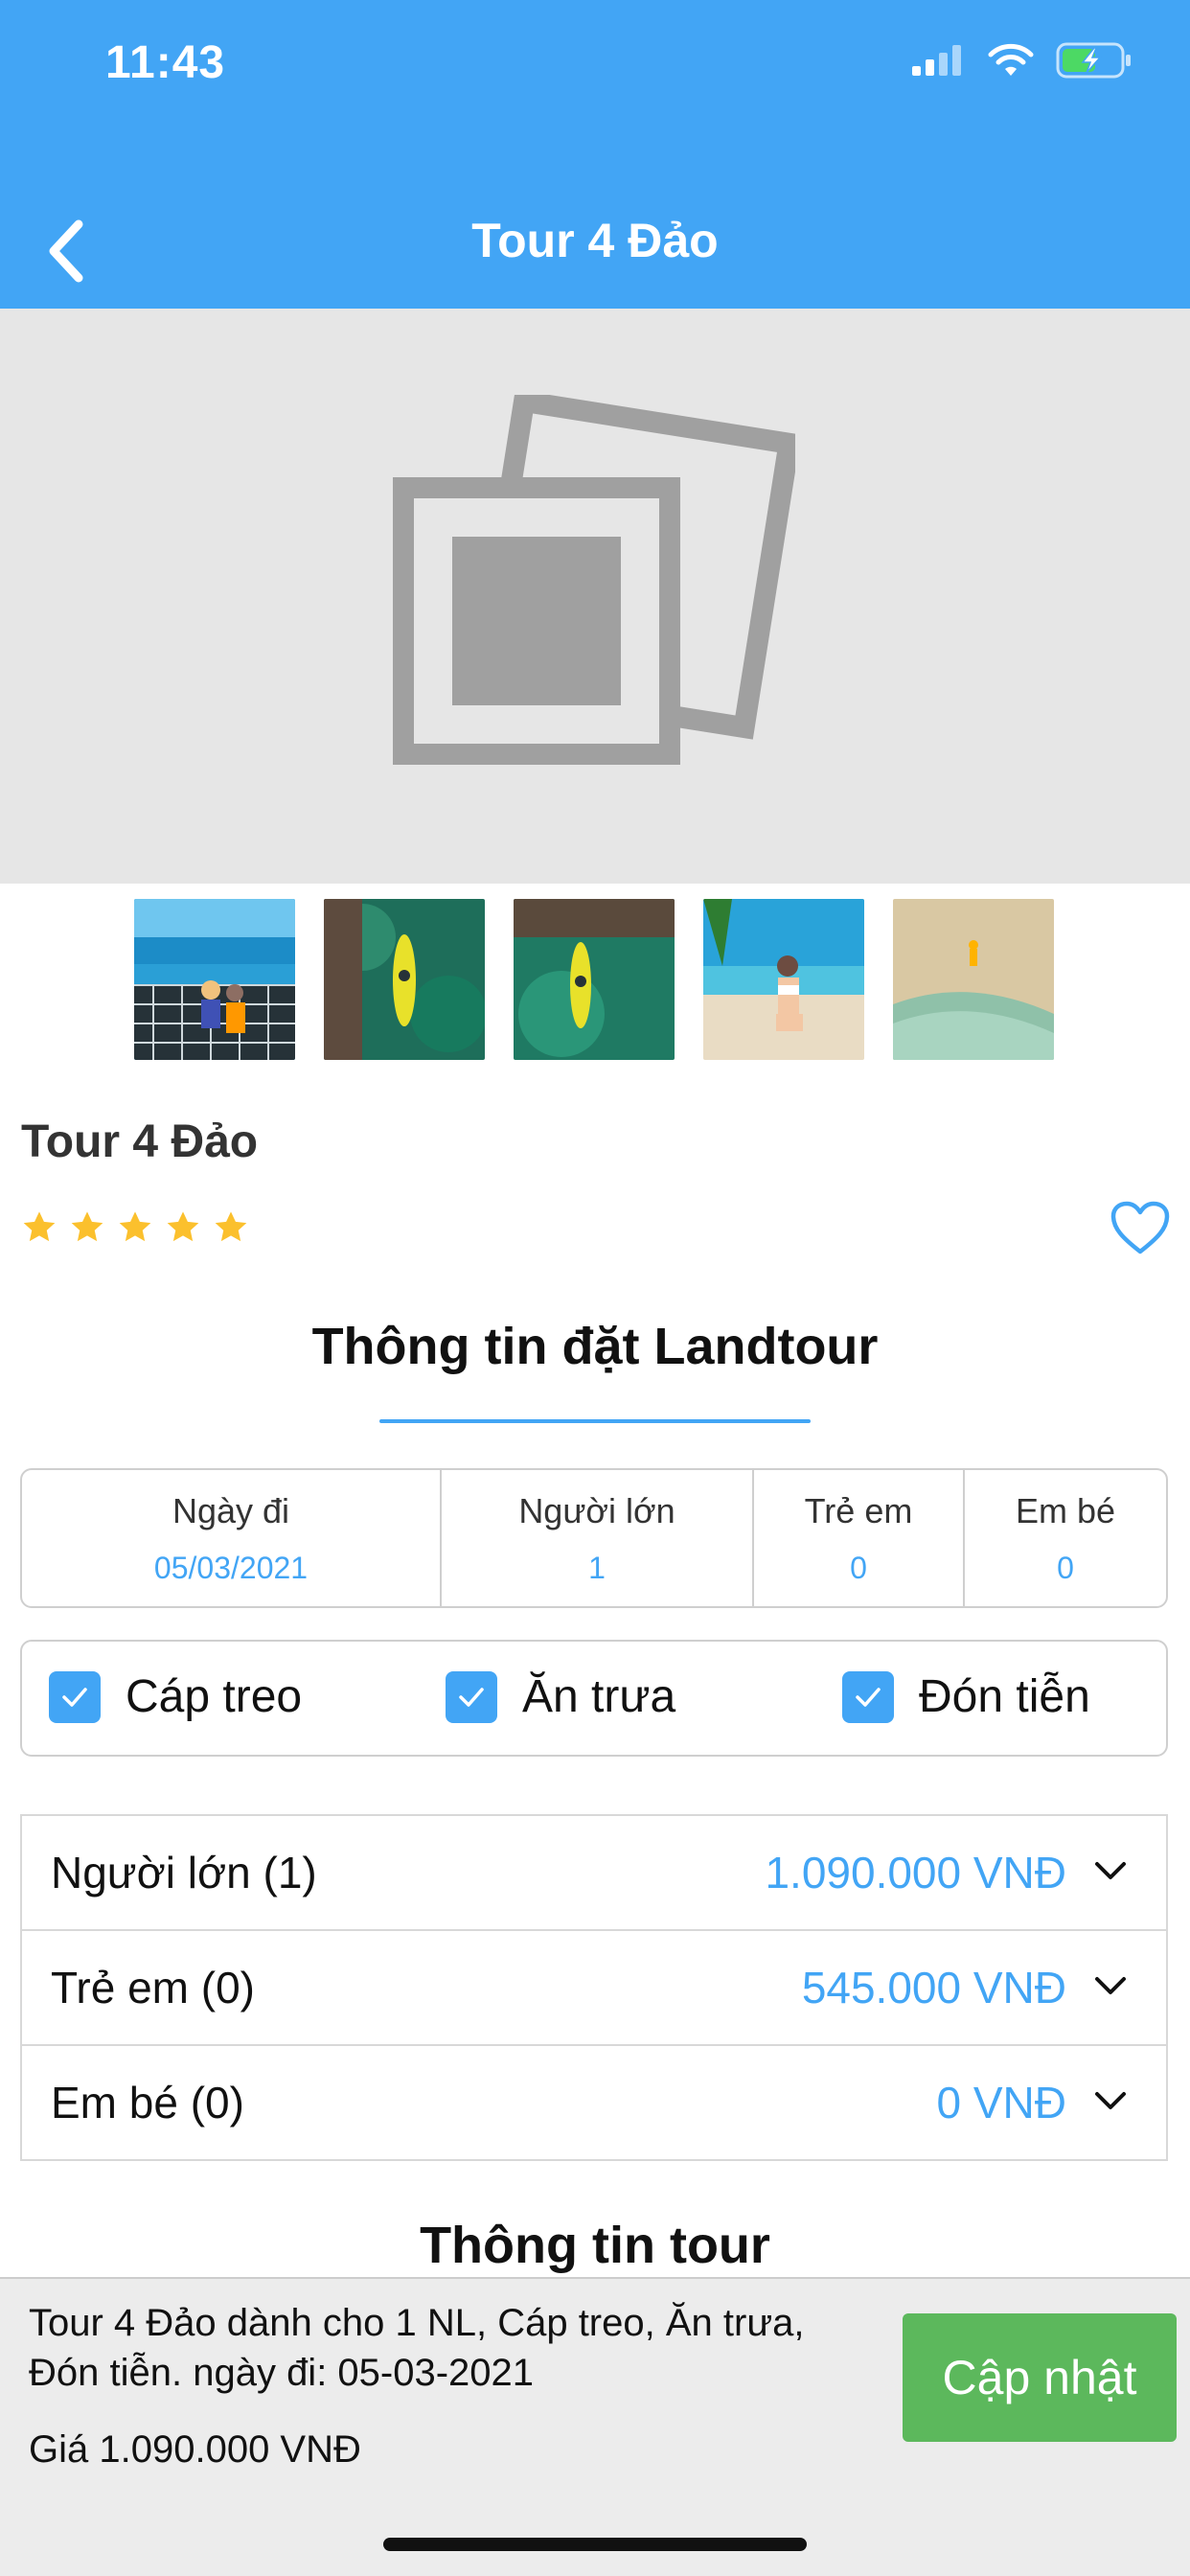  I want to click on section-divider, so click(595, 1421).